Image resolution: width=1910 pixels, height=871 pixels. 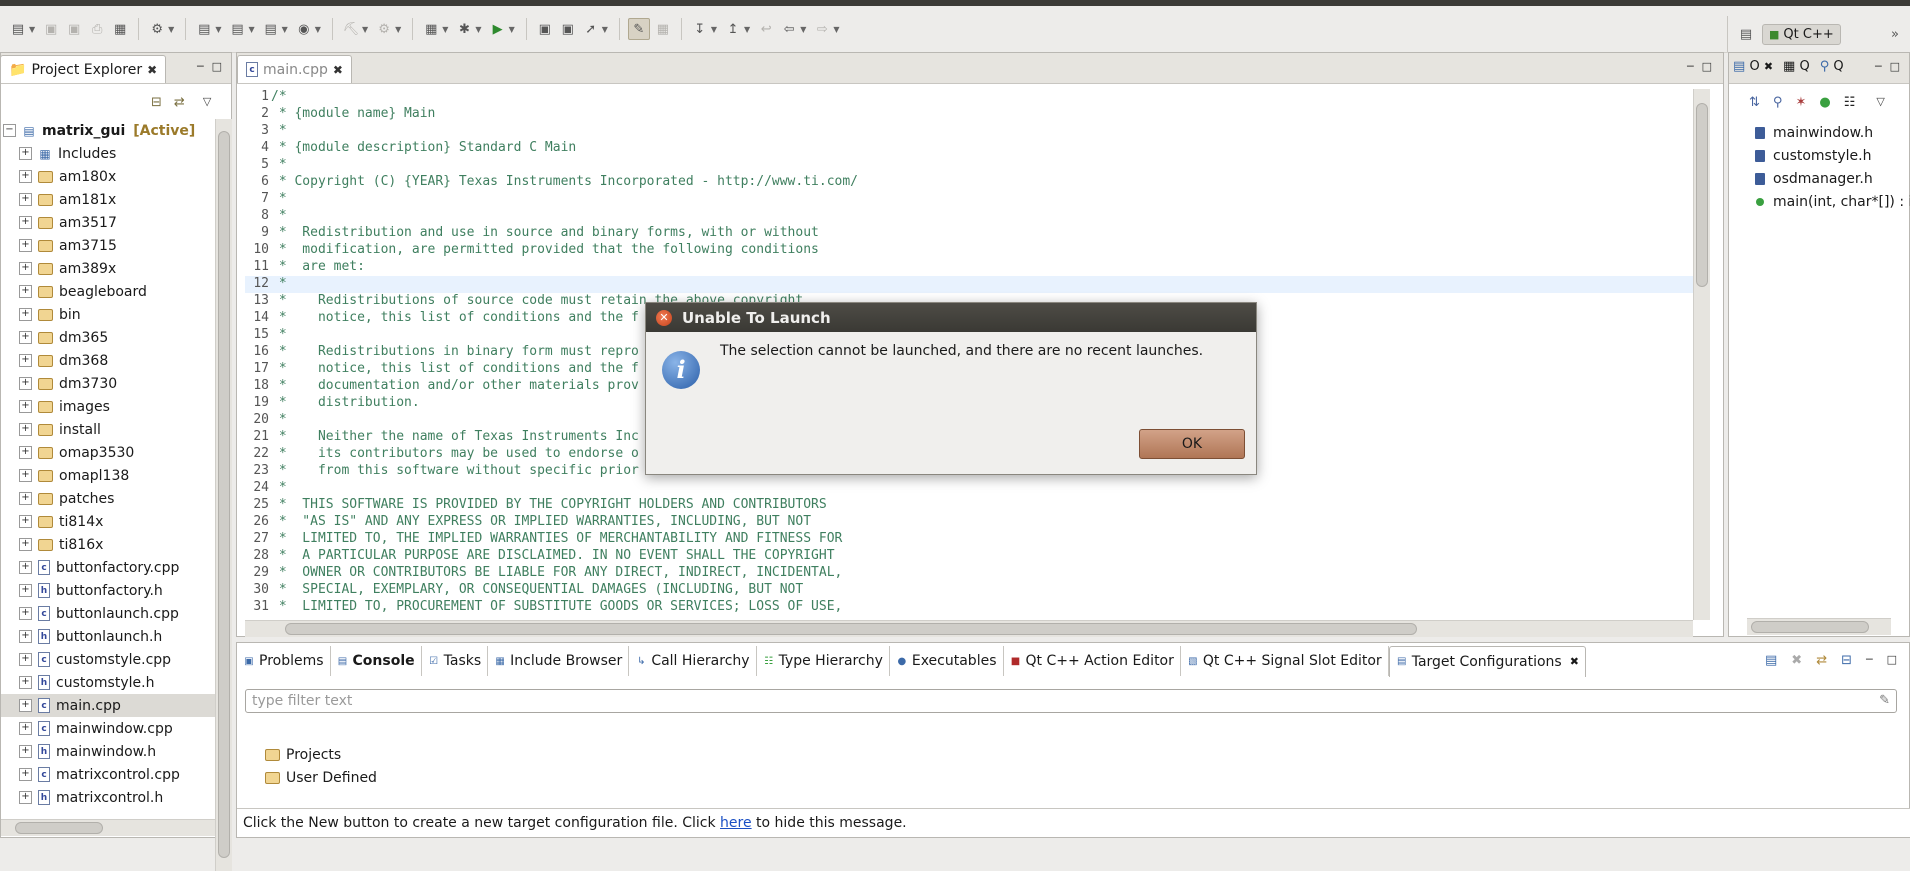 What do you see at coordinates (969, 131) in the screenshot?
I see `code-line: 3 *` at bounding box center [969, 131].